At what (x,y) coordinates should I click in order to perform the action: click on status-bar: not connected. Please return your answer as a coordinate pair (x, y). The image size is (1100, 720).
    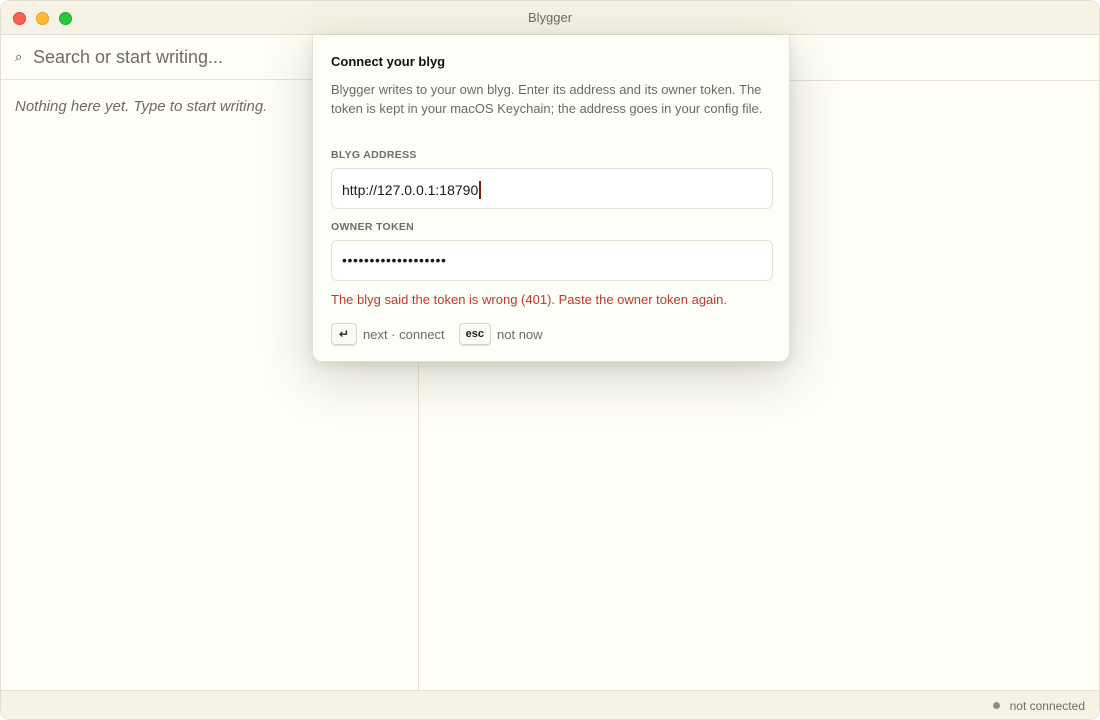
    Looking at the image, I should click on (550, 704).